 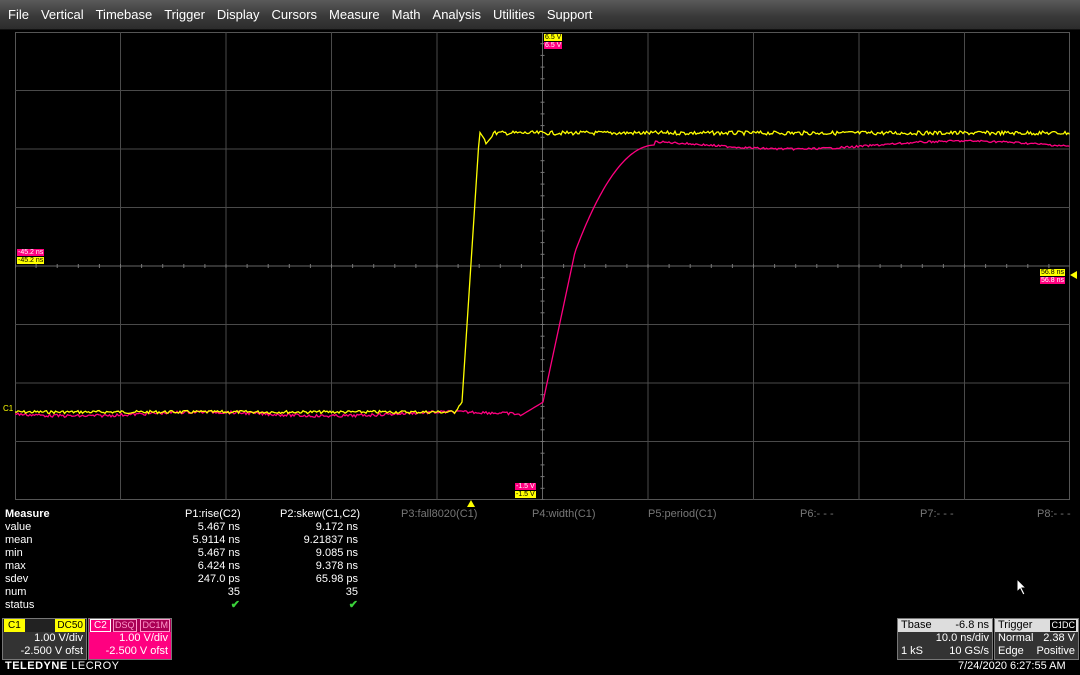 What do you see at coordinates (330, 540) in the screenshot?
I see `p2-mean-value: 9.21837 ns` at bounding box center [330, 540].